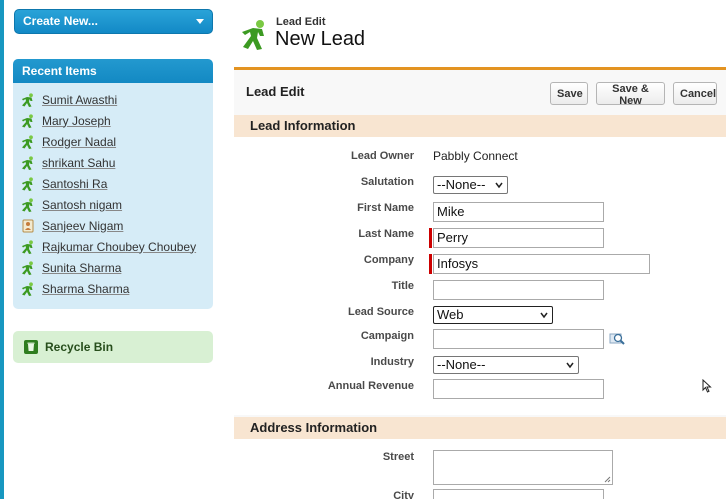 Image resolution: width=726 pixels, height=499 pixels. I want to click on recent-item: Rajkumar Choubey Choubey, so click(113, 246).